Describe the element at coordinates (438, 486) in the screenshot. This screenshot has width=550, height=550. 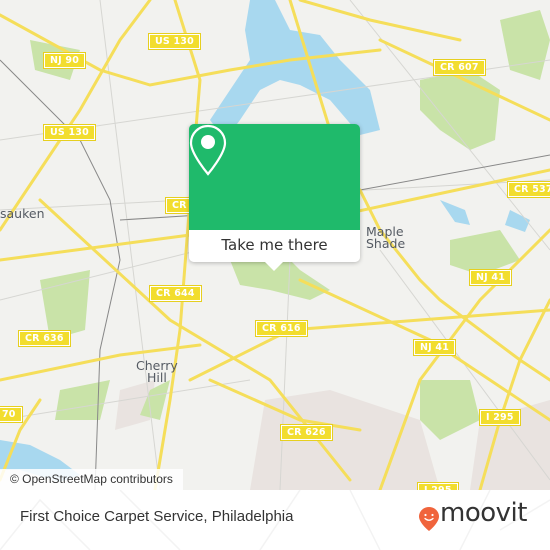
I see `road-shield-i295-bottom: I 295` at that location.